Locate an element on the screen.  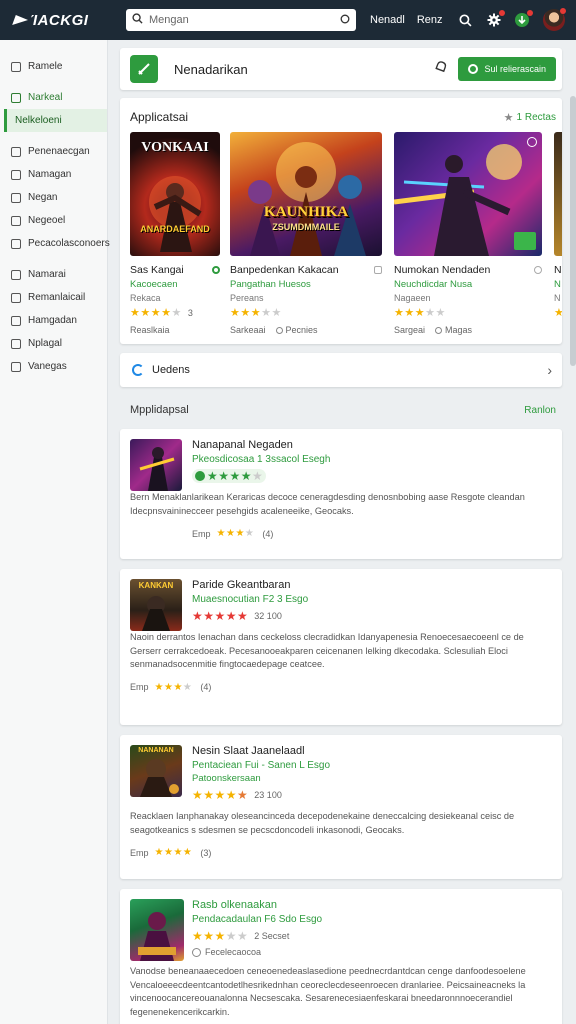
card-icon is located at coordinates (16, 343).